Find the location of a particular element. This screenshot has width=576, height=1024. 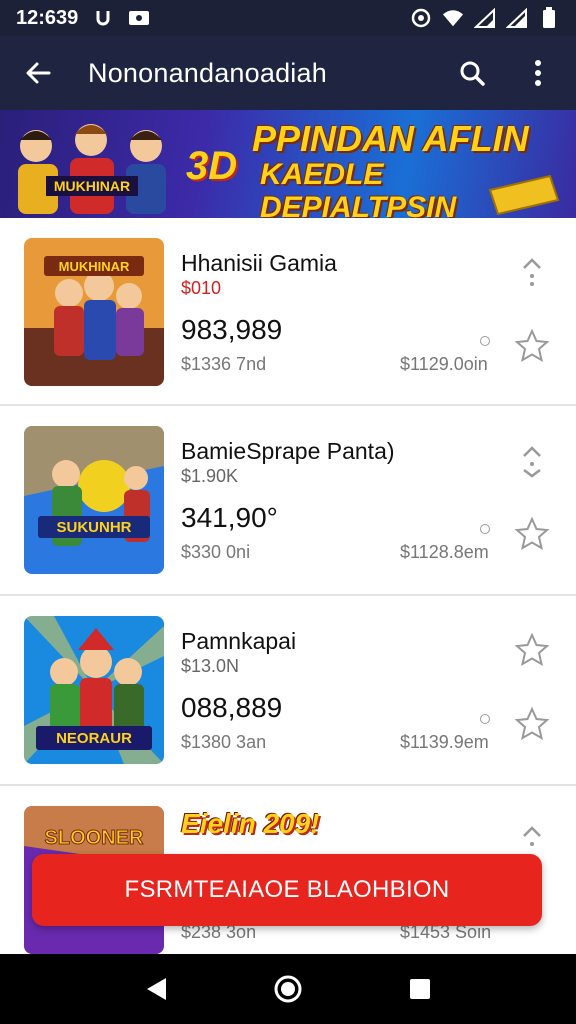

thumb-label: SUKUNHR is located at coordinates (94, 527).